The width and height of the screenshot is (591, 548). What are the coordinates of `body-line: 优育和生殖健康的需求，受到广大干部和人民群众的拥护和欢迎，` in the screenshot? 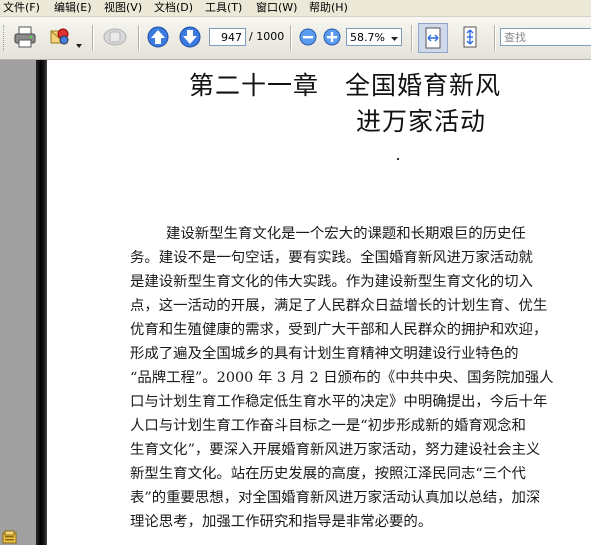 It's located at (339, 330).